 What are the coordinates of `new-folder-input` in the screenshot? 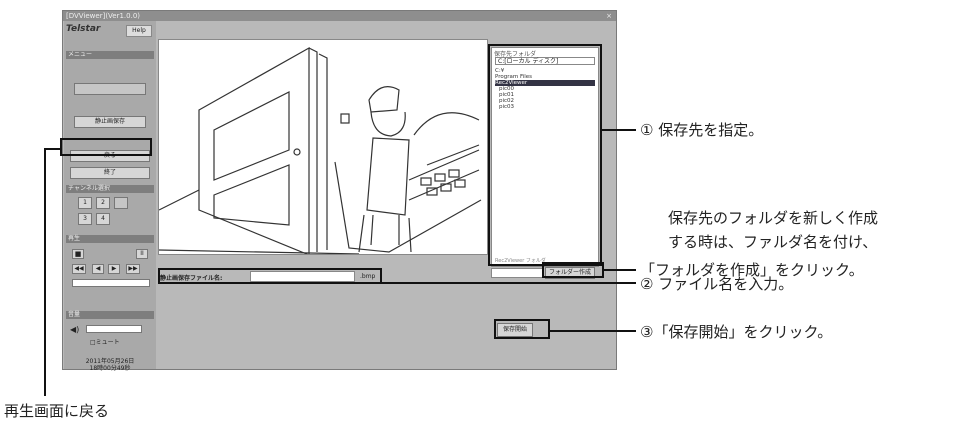 It's located at (517, 273).